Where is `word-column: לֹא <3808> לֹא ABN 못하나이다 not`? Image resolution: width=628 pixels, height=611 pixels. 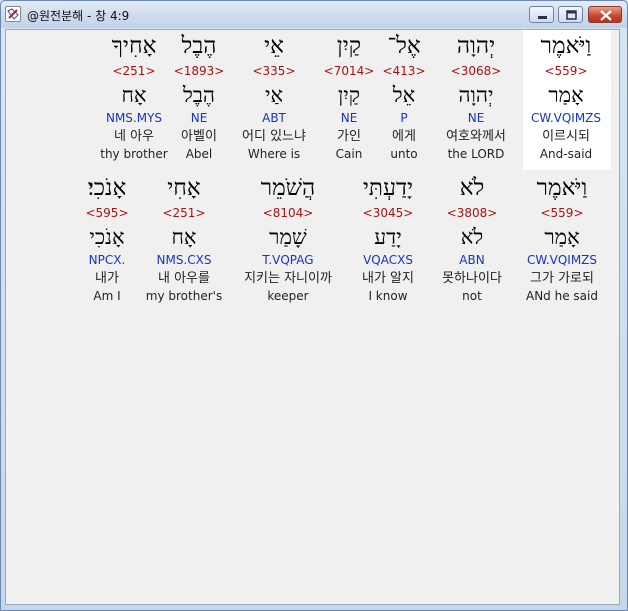 word-column: לֹא <3808> לֹא ABN 못하나이다 not is located at coordinates (472, 238).